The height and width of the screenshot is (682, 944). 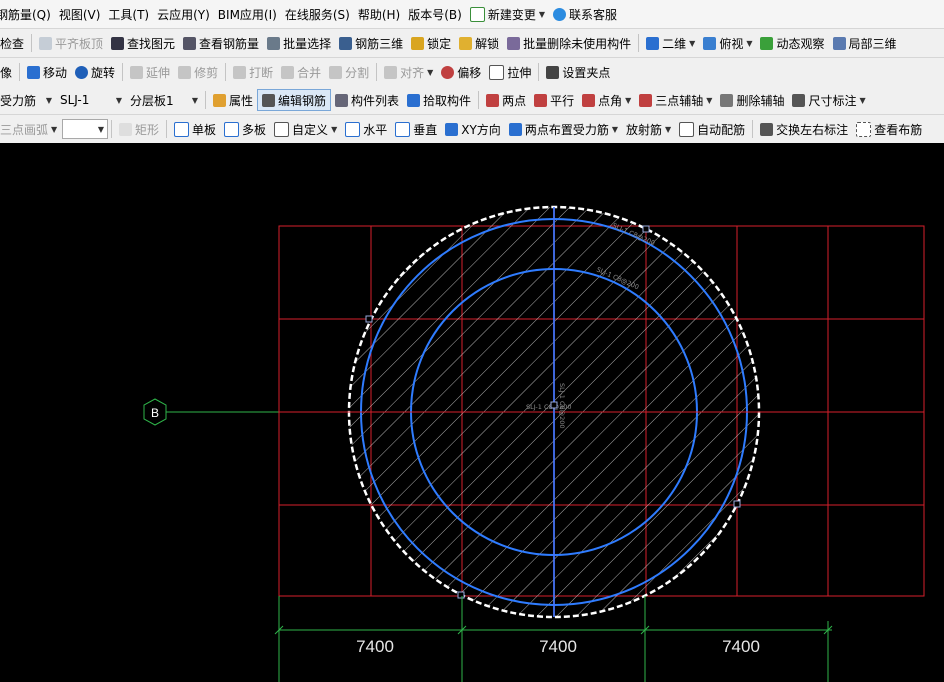 I want to click on properties-button: 属性, so click(x=233, y=100).